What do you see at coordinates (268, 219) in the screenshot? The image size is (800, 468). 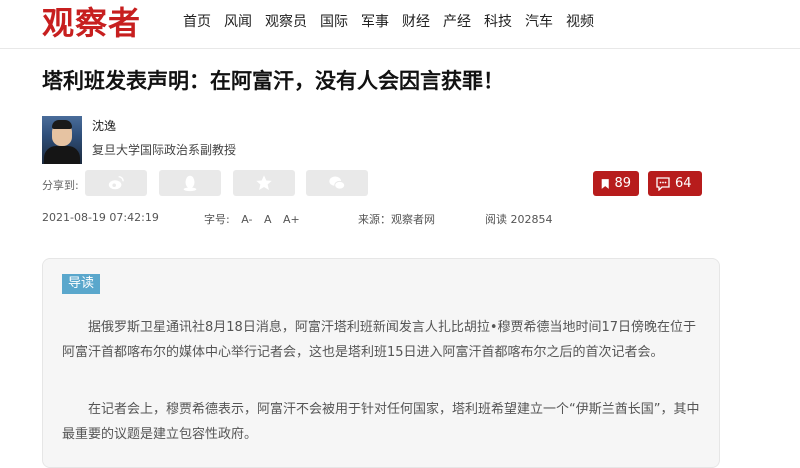 I see `font-size-normal-button: A` at bounding box center [268, 219].